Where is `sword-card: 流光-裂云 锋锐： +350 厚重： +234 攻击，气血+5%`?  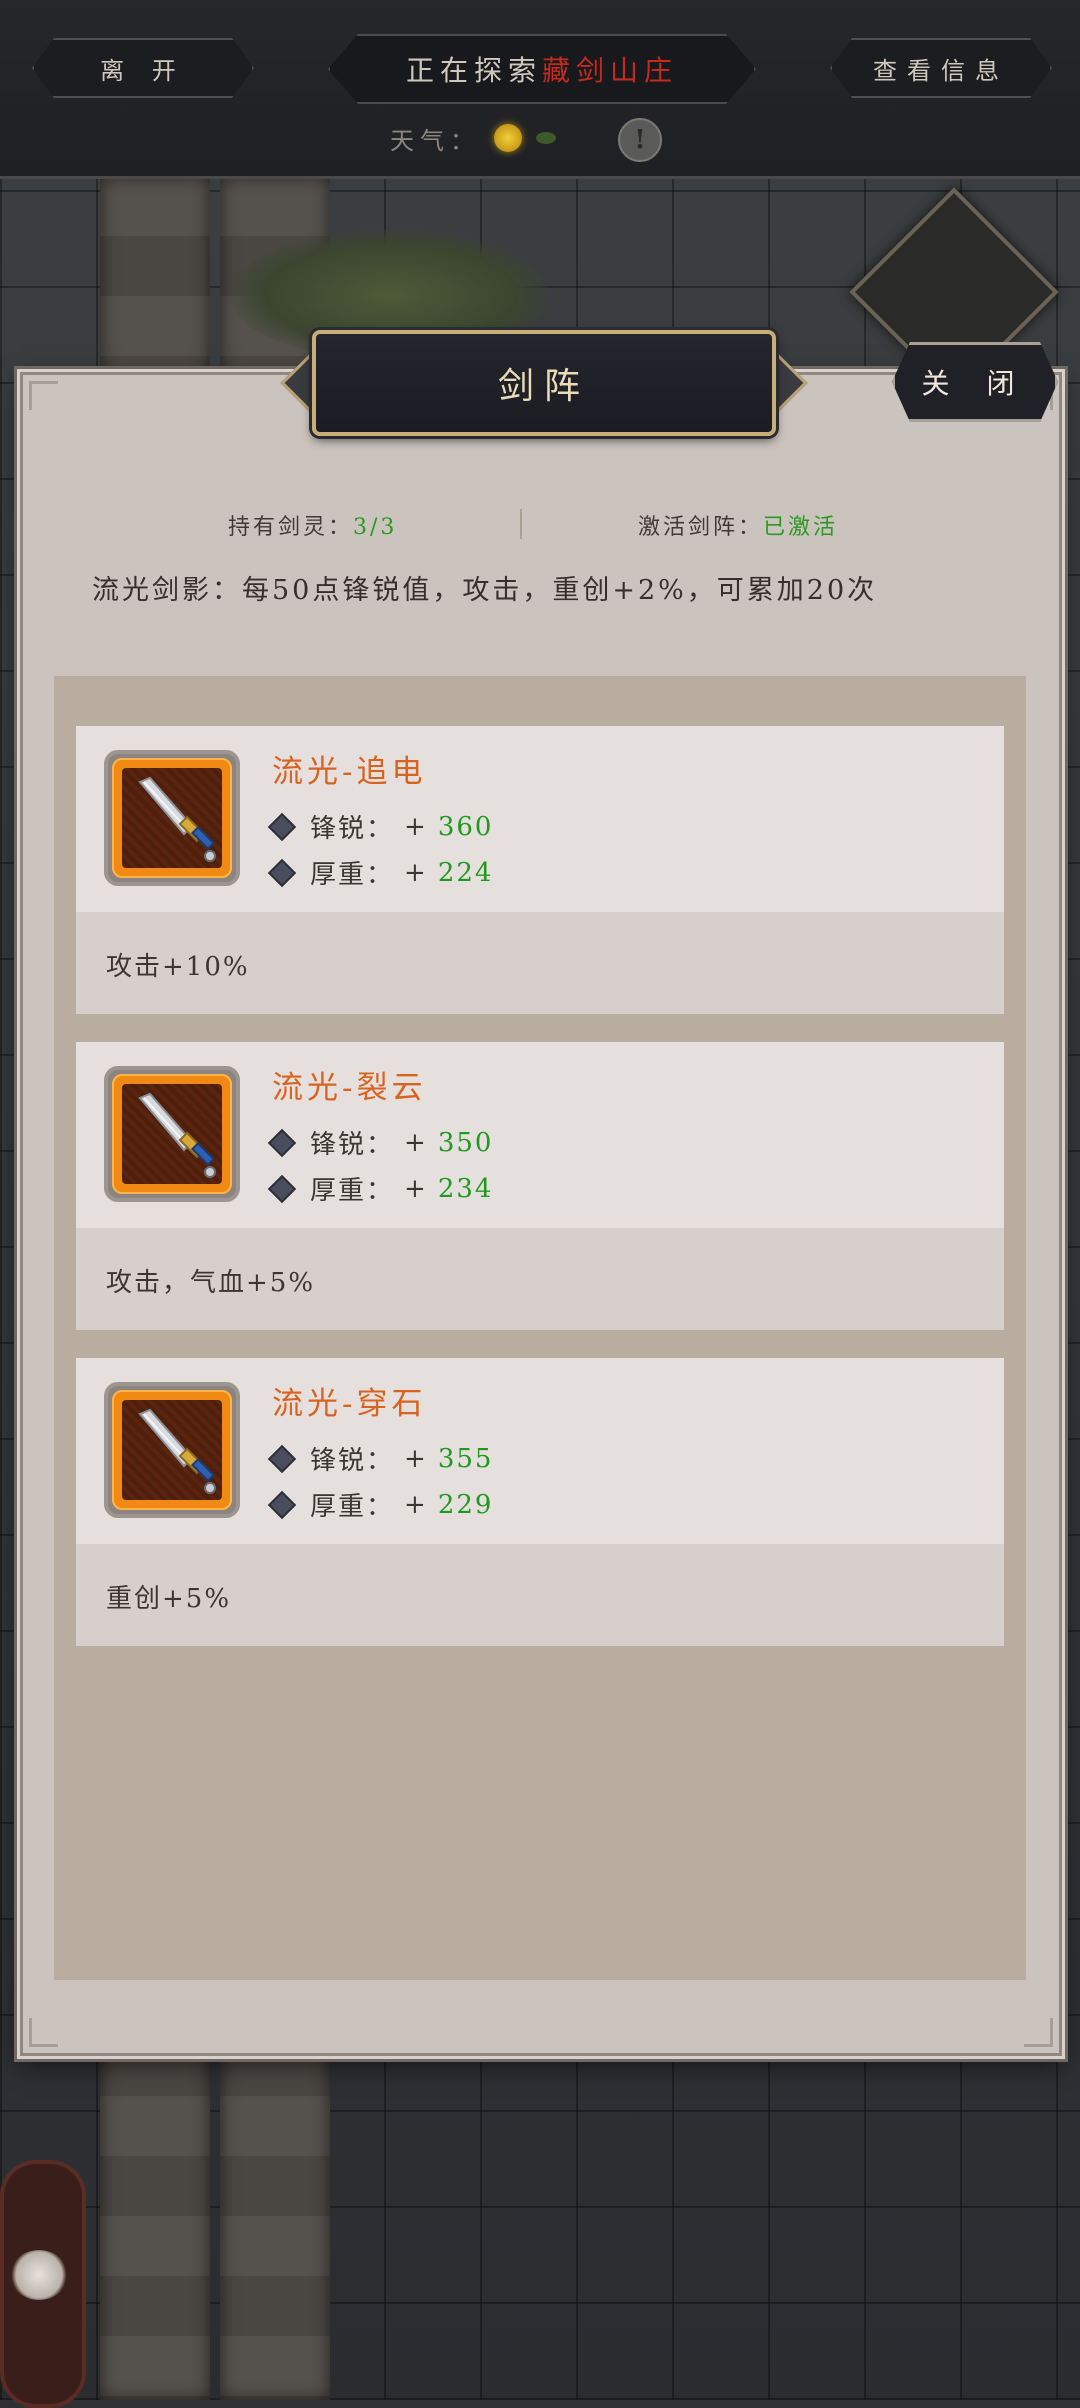 sword-card: 流光-裂云 锋锐： +350 厚重： +234 攻击，气血+5% is located at coordinates (540, 1186).